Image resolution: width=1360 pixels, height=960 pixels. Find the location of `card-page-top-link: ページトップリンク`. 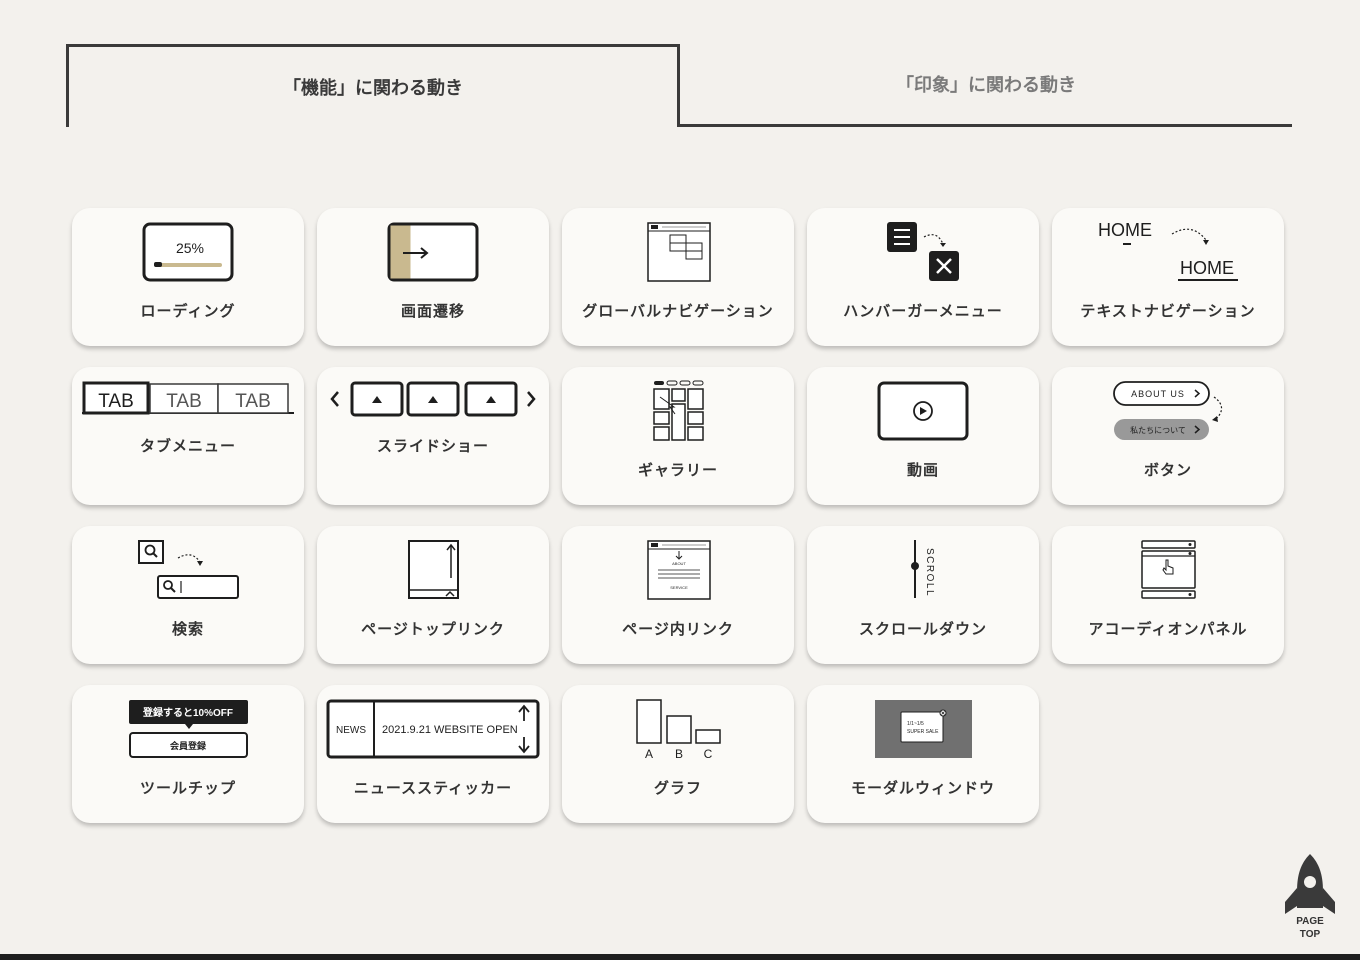

card-page-top-link: ページトップリンク is located at coordinates (433, 595).